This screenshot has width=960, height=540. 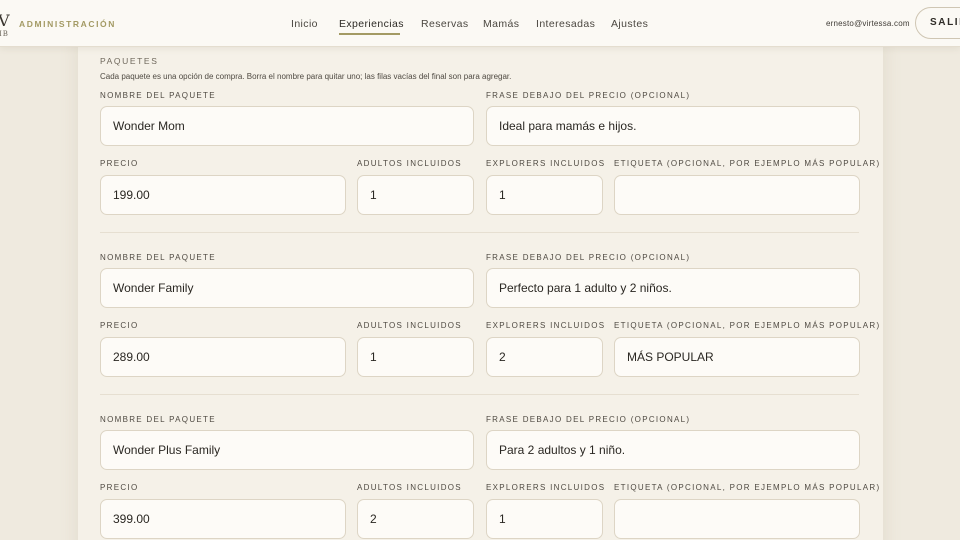 What do you see at coordinates (5, 20) in the screenshot?
I see `logo-letter: V` at bounding box center [5, 20].